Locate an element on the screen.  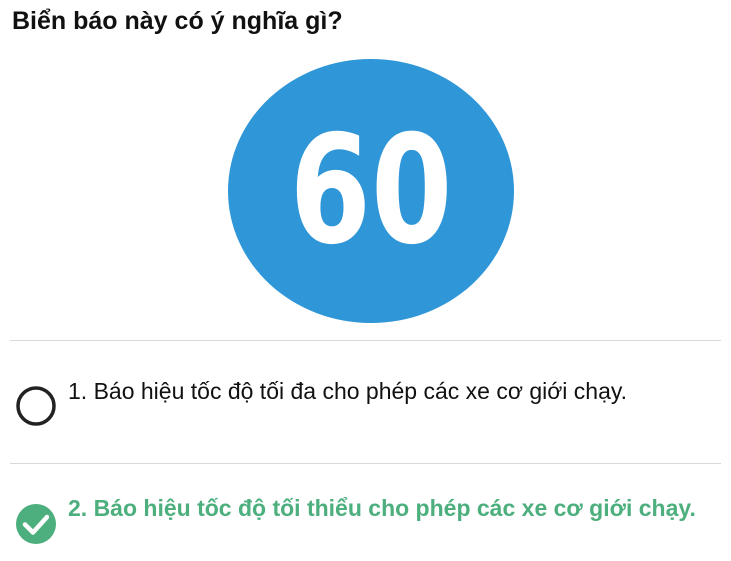
question-title: Biển báo này có ý nghĩa gì? is located at coordinates (177, 21).